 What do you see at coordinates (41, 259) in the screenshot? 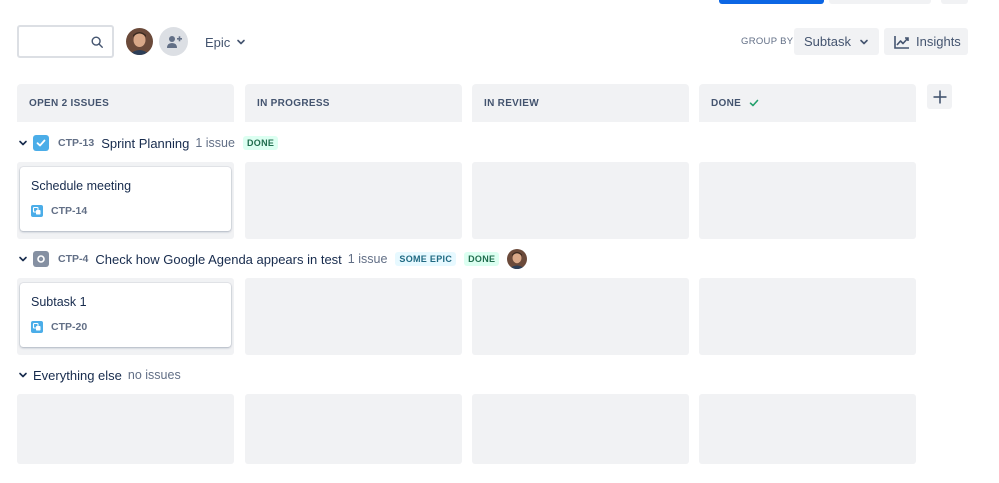
I see `issue-type-icon` at bounding box center [41, 259].